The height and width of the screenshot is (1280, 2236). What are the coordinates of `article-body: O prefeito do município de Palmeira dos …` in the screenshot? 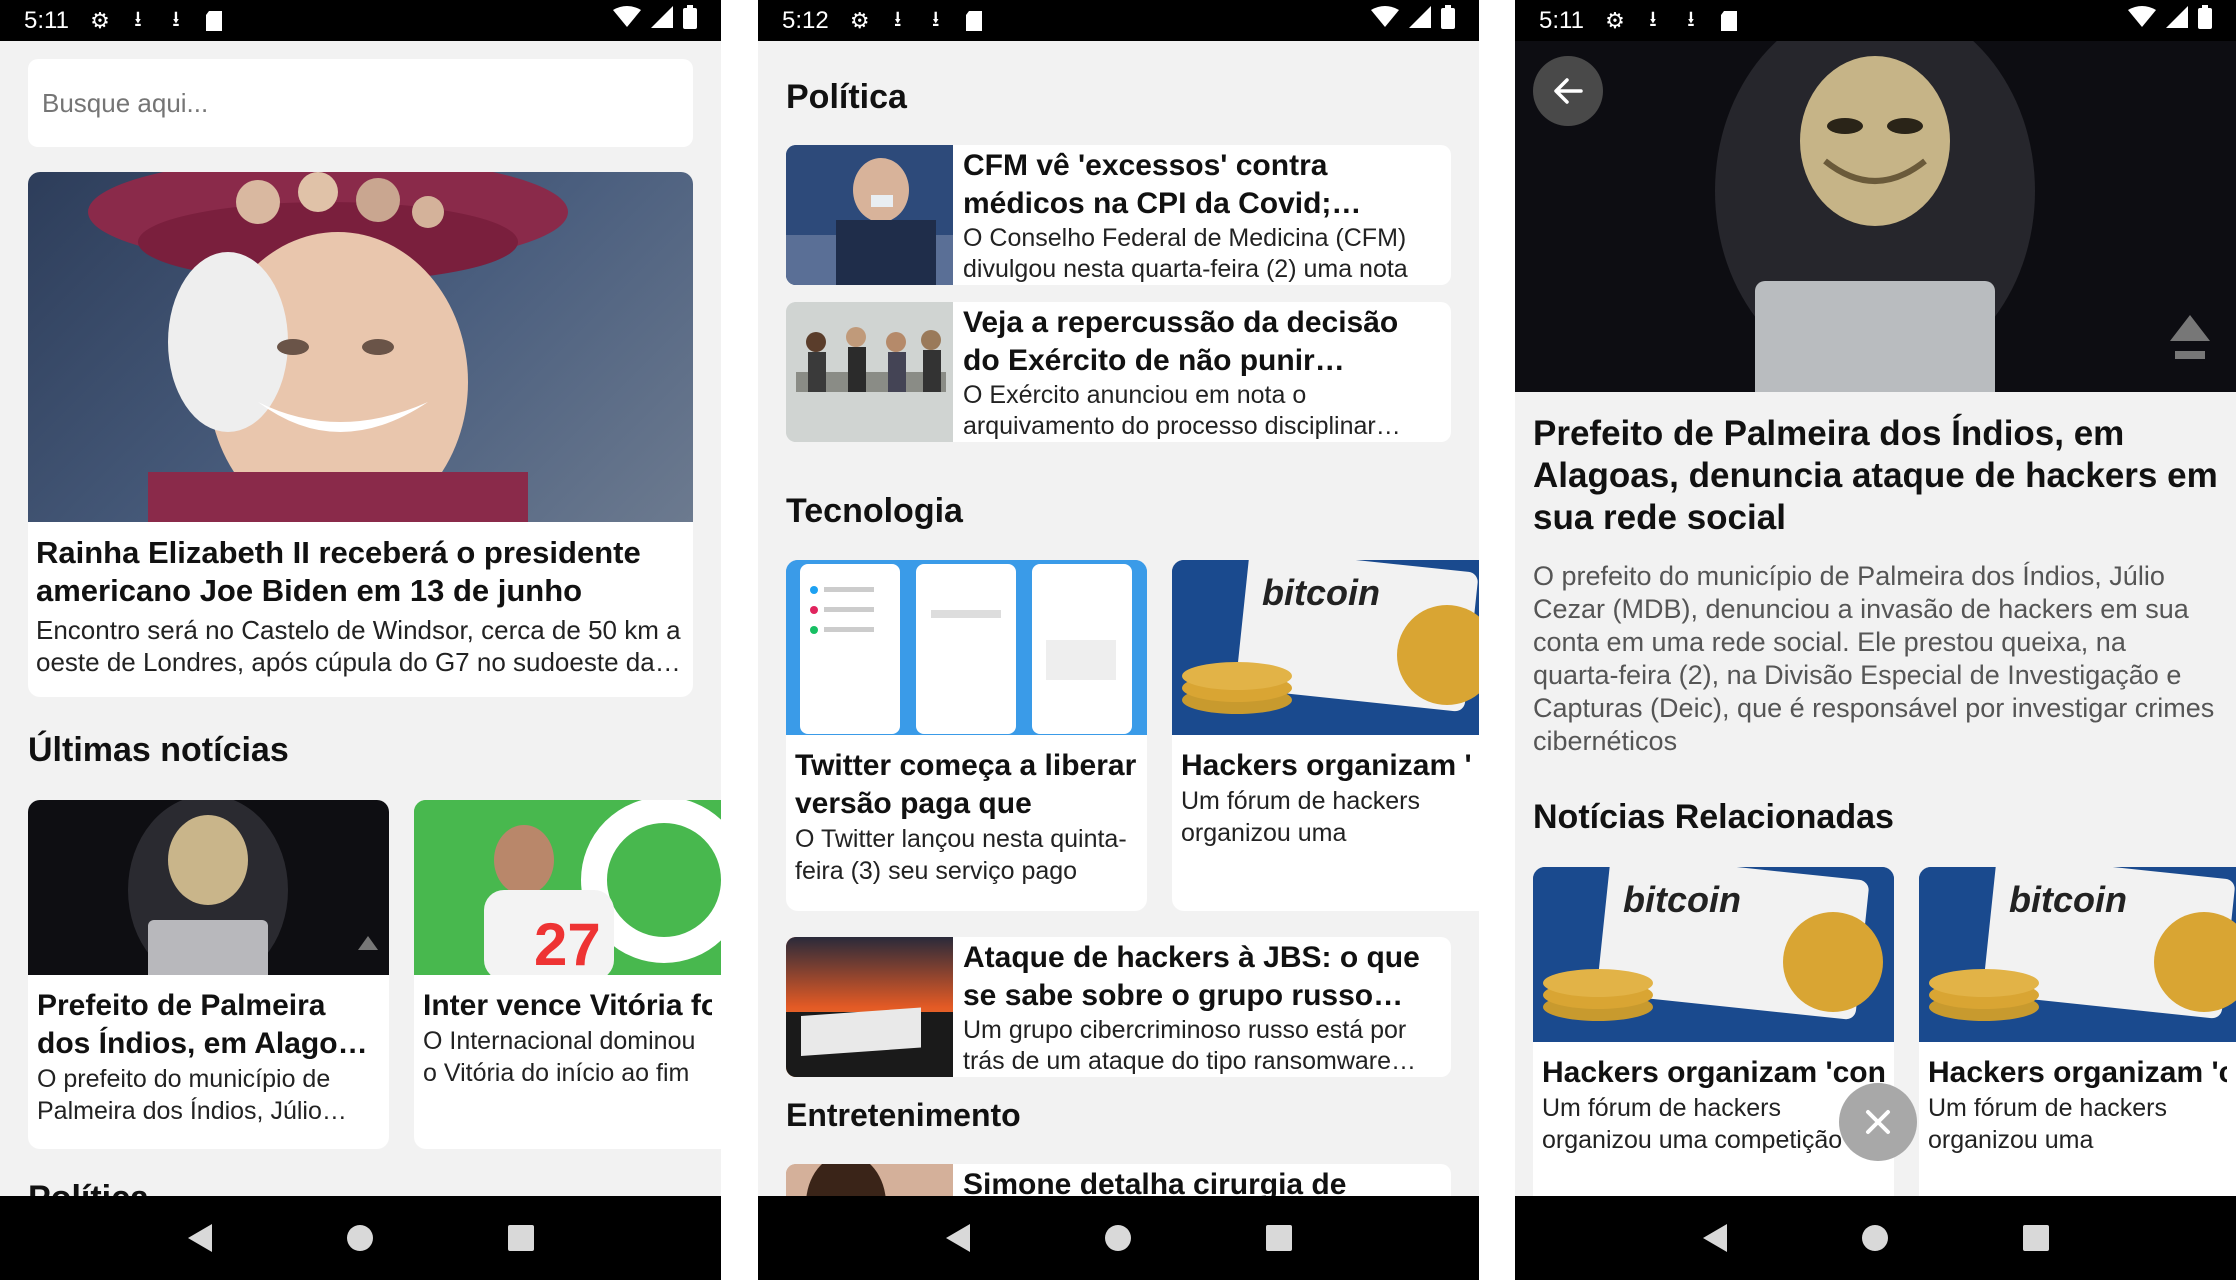 It's located at (1874, 658).